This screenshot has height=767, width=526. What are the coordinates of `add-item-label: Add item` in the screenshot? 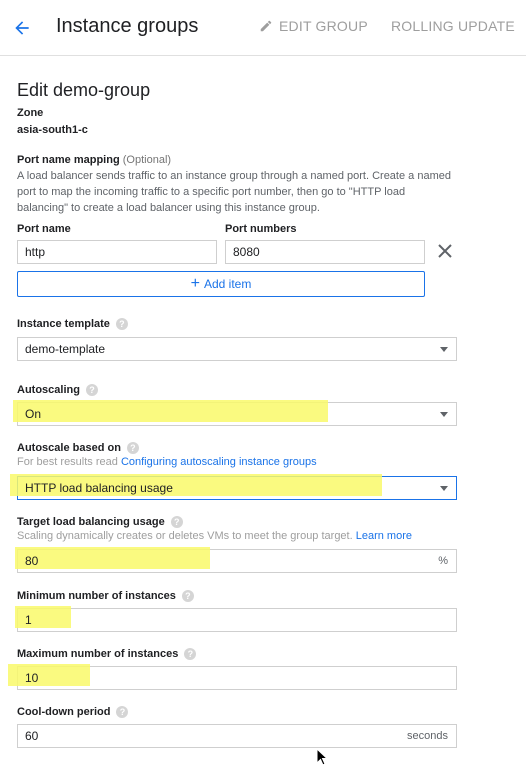 It's located at (227, 284).